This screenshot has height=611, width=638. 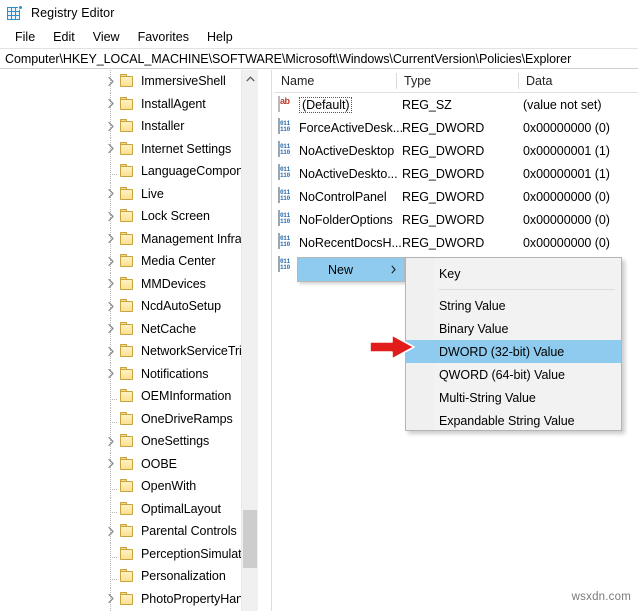 I want to click on menu-item-view: View, so click(x=106, y=37).